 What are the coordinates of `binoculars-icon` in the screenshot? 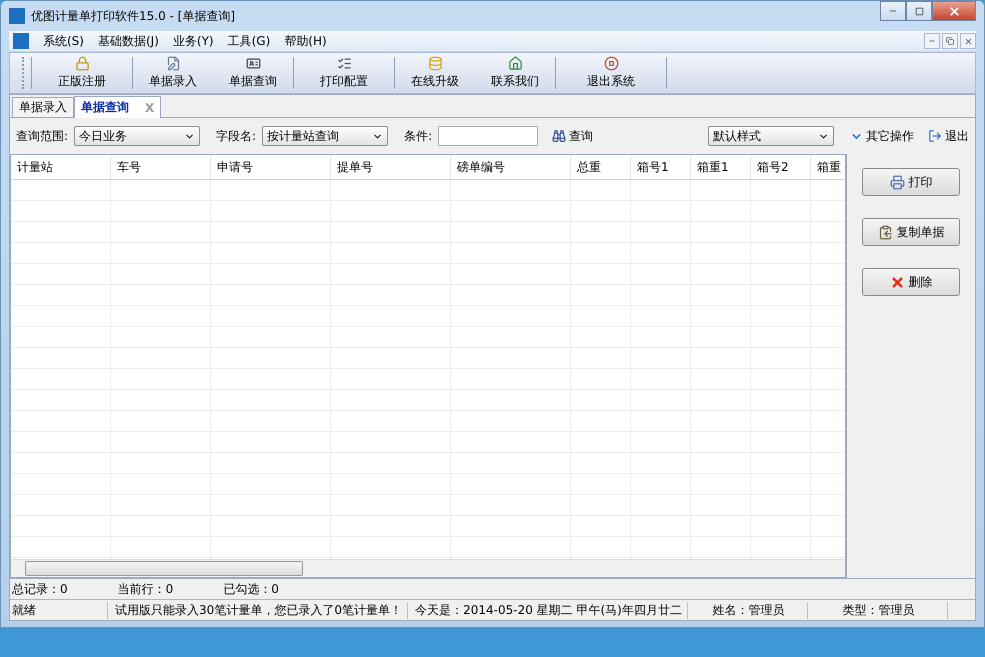 It's located at (559, 136).